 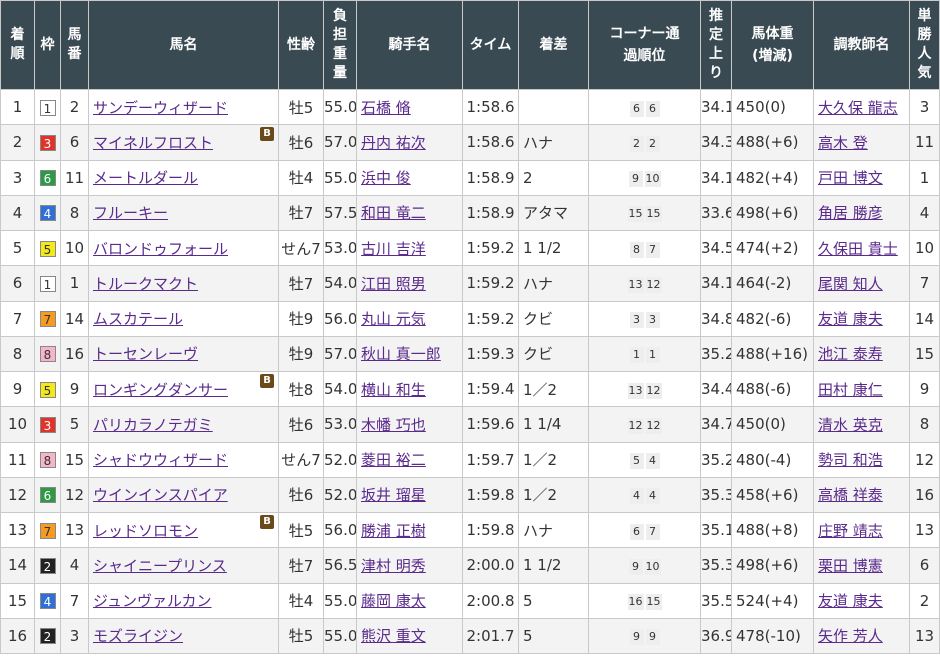 What do you see at coordinates (716, 44) in the screenshot?
I see `header-last3f-label: 推定上り` at bounding box center [716, 44].